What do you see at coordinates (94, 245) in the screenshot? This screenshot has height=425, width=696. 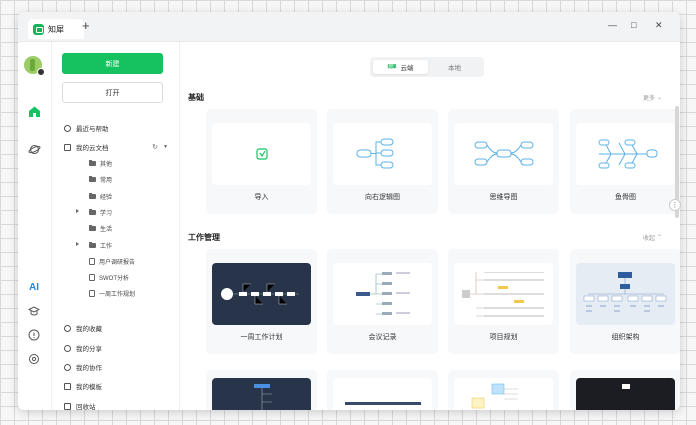 I see `tree-item: 工作` at bounding box center [94, 245].